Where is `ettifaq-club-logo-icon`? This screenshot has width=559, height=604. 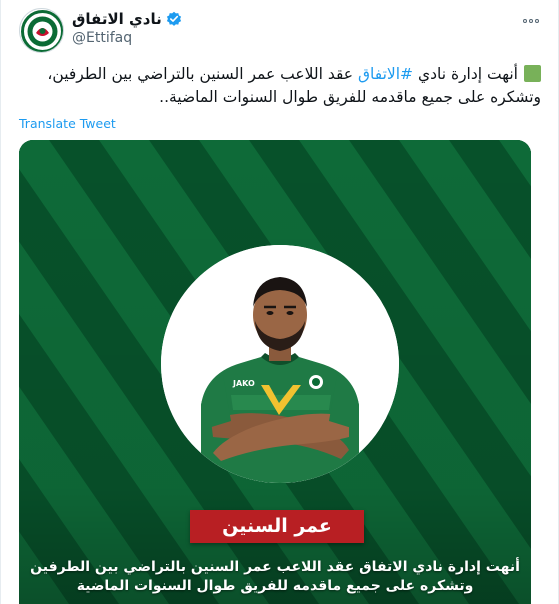 ettifaq-club-logo-icon is located at coordinates (42, 31).